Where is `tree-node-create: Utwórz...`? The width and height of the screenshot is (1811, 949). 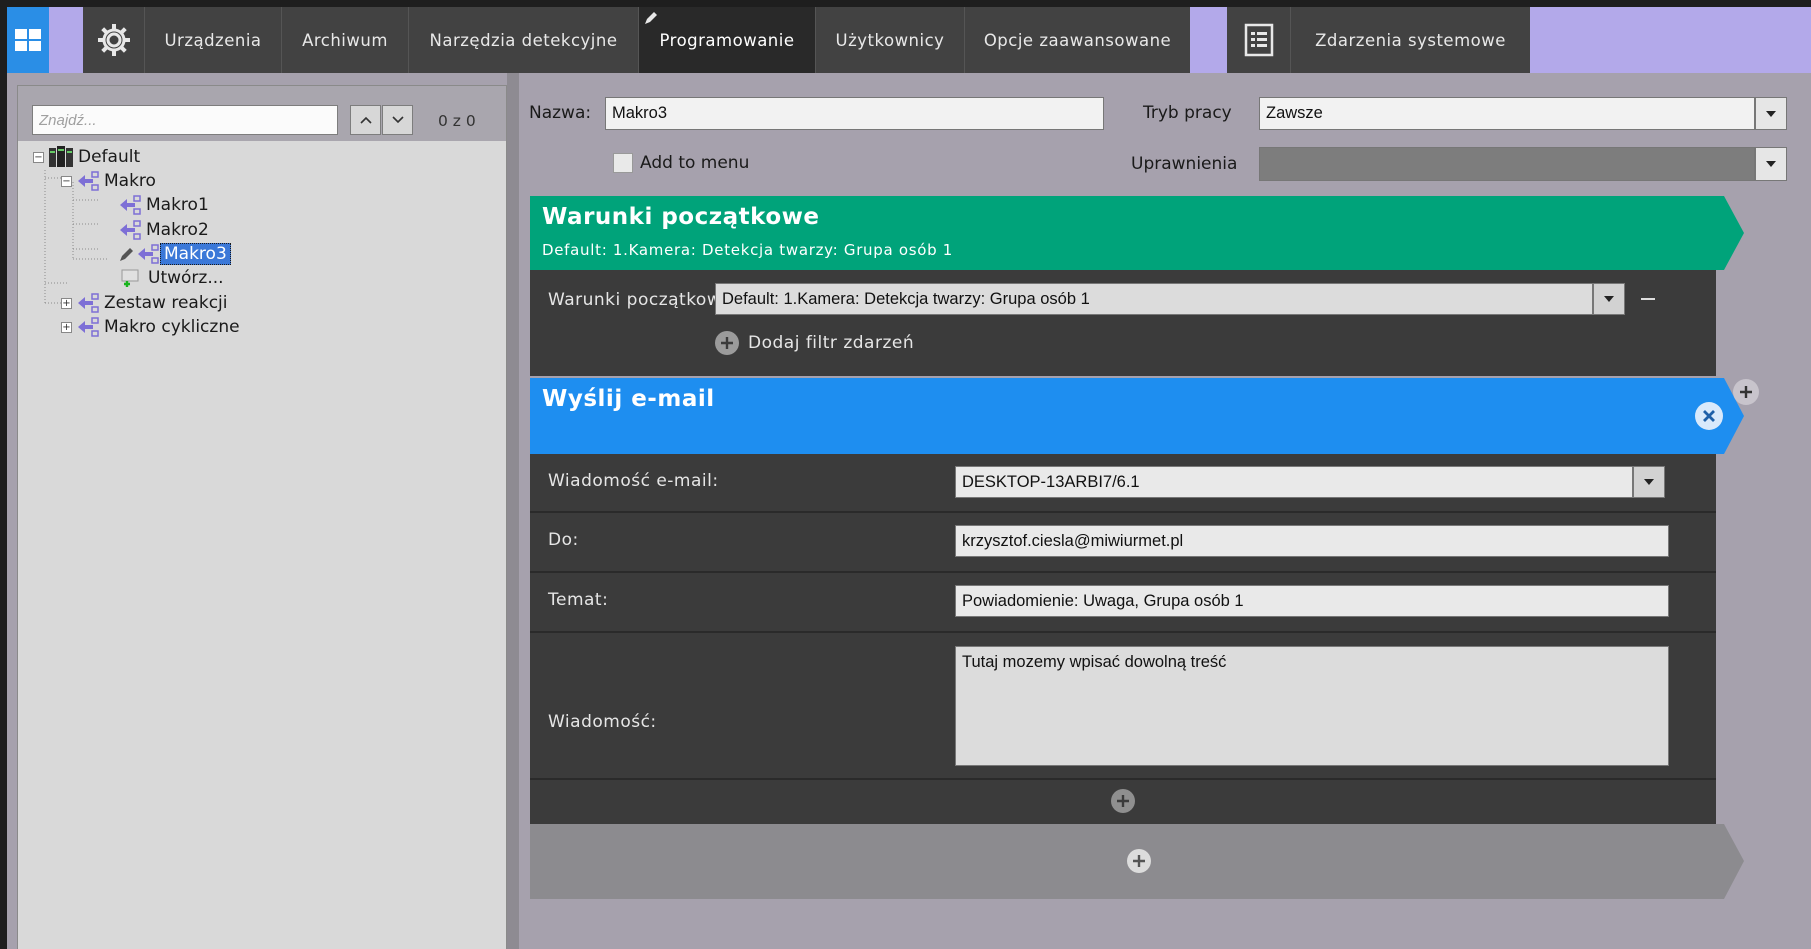
tree-node-create: Utwórz... is located at coordinates (172, 278).